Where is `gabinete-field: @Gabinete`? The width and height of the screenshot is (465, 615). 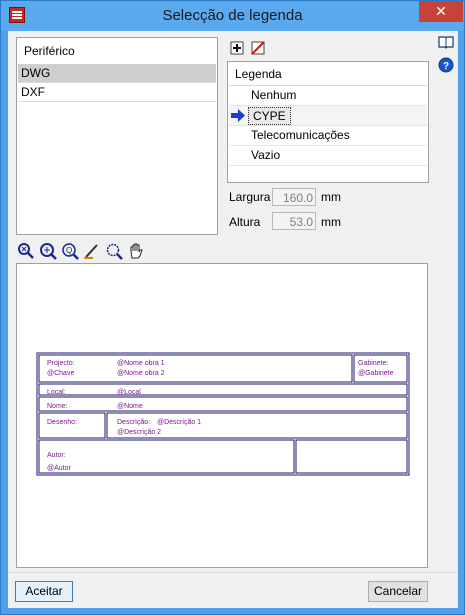 gabinete-field: @Gabinete is located at coordinates (376, 373).